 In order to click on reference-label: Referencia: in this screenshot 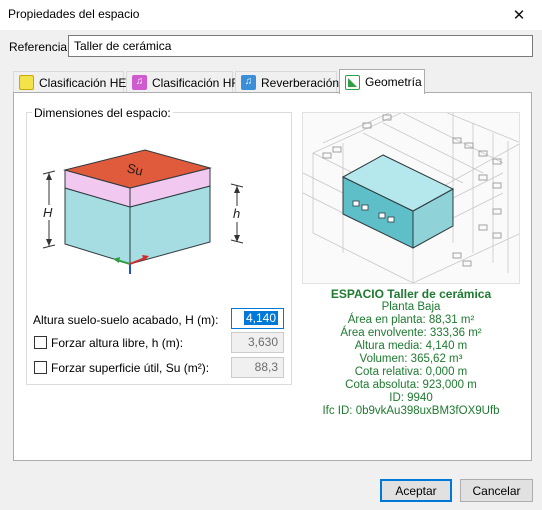, I will do `click(40, 47)`.